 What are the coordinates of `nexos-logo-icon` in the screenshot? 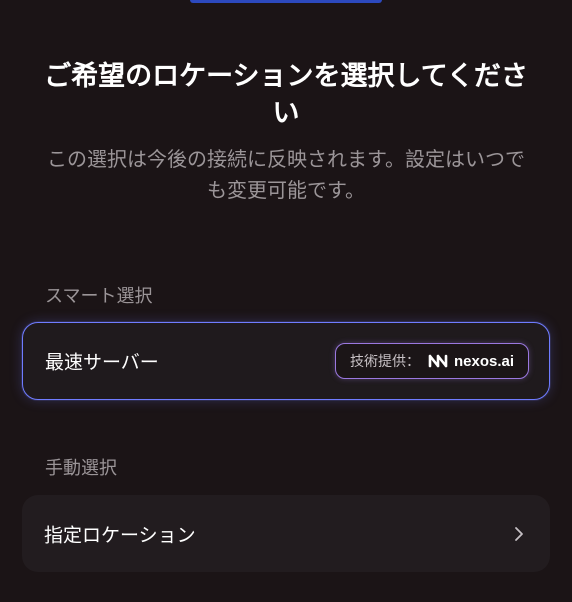 It's located at (438, 361).